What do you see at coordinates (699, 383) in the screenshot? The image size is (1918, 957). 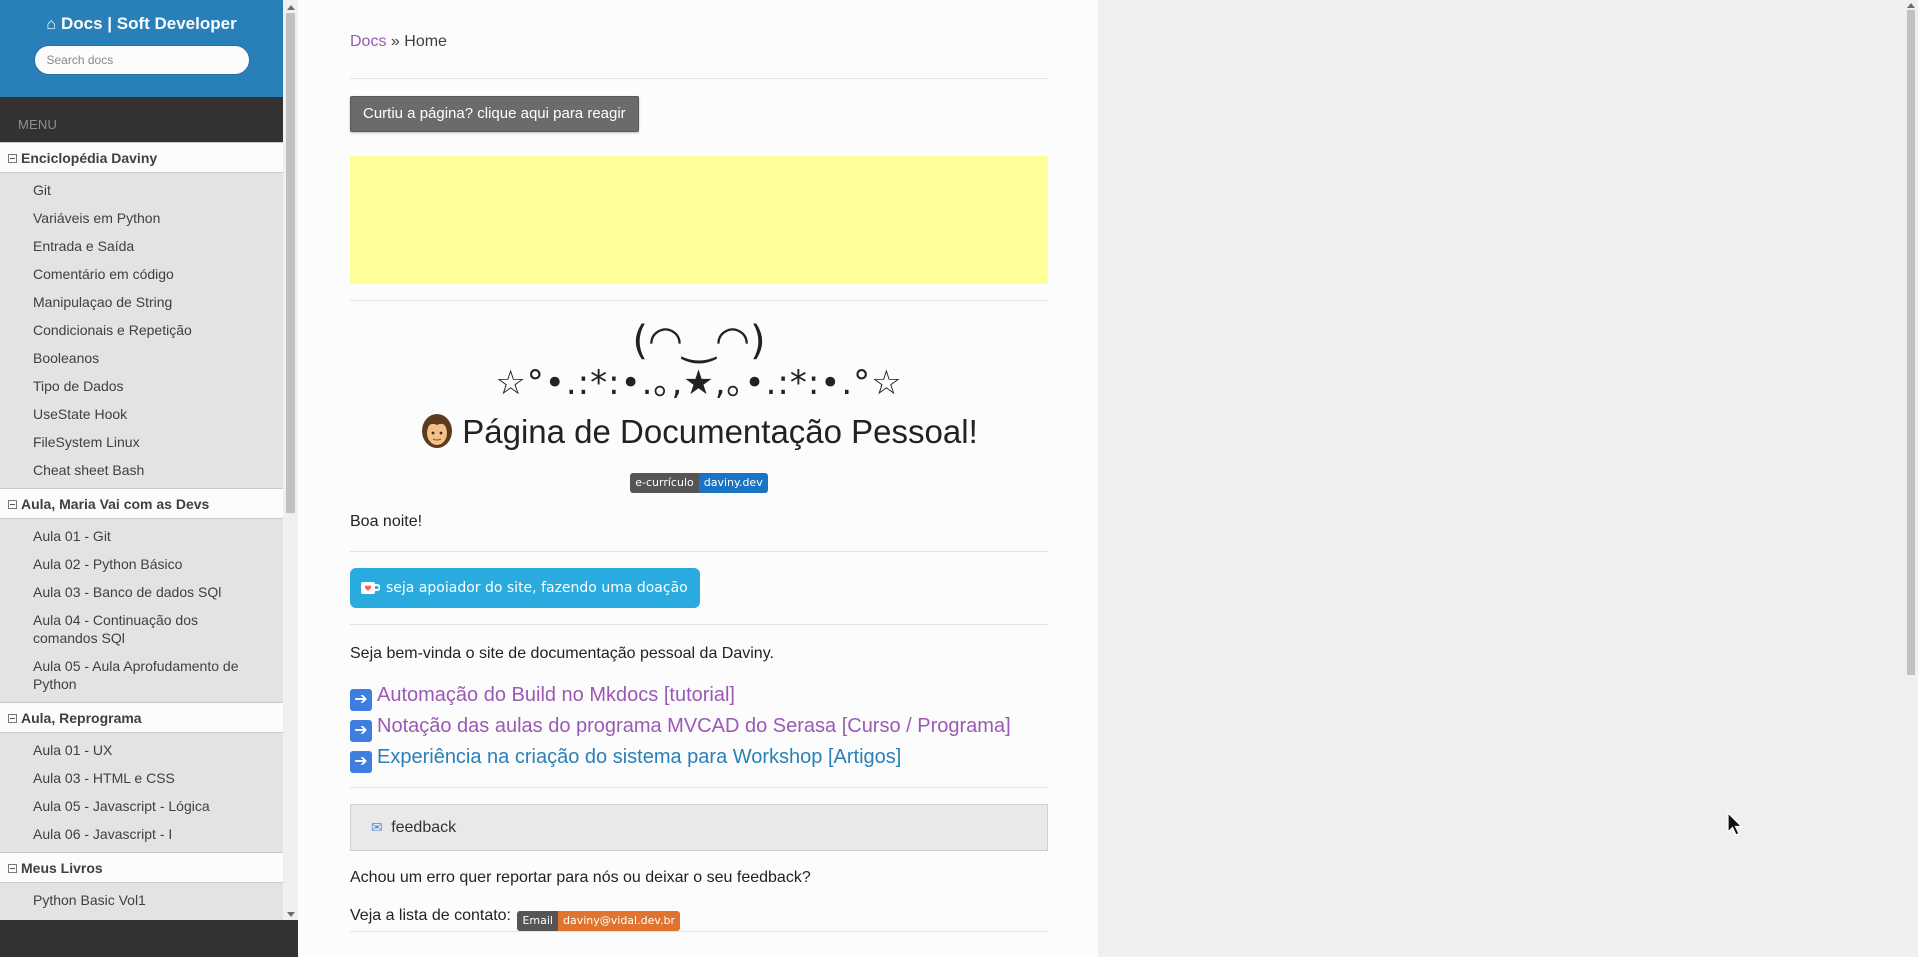 I see `kaomoji-stars: ☆°•.:*:•.｡,★,｡•.:*:•.°☆` at bounding box center [699, 383].